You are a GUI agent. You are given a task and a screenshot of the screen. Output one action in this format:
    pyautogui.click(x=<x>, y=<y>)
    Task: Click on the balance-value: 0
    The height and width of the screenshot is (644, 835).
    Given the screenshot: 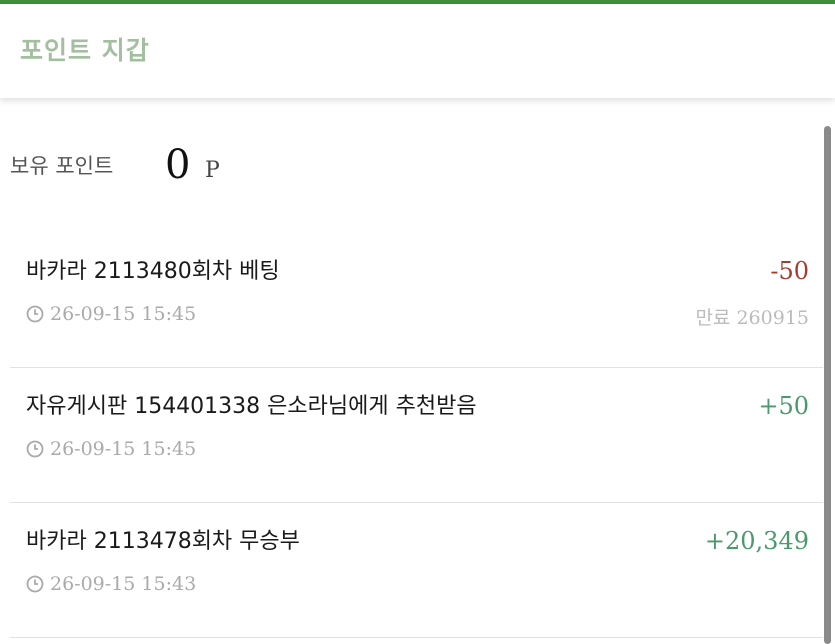 What is the action you would take?
    pyautogui.click(x=178, y=165)
    